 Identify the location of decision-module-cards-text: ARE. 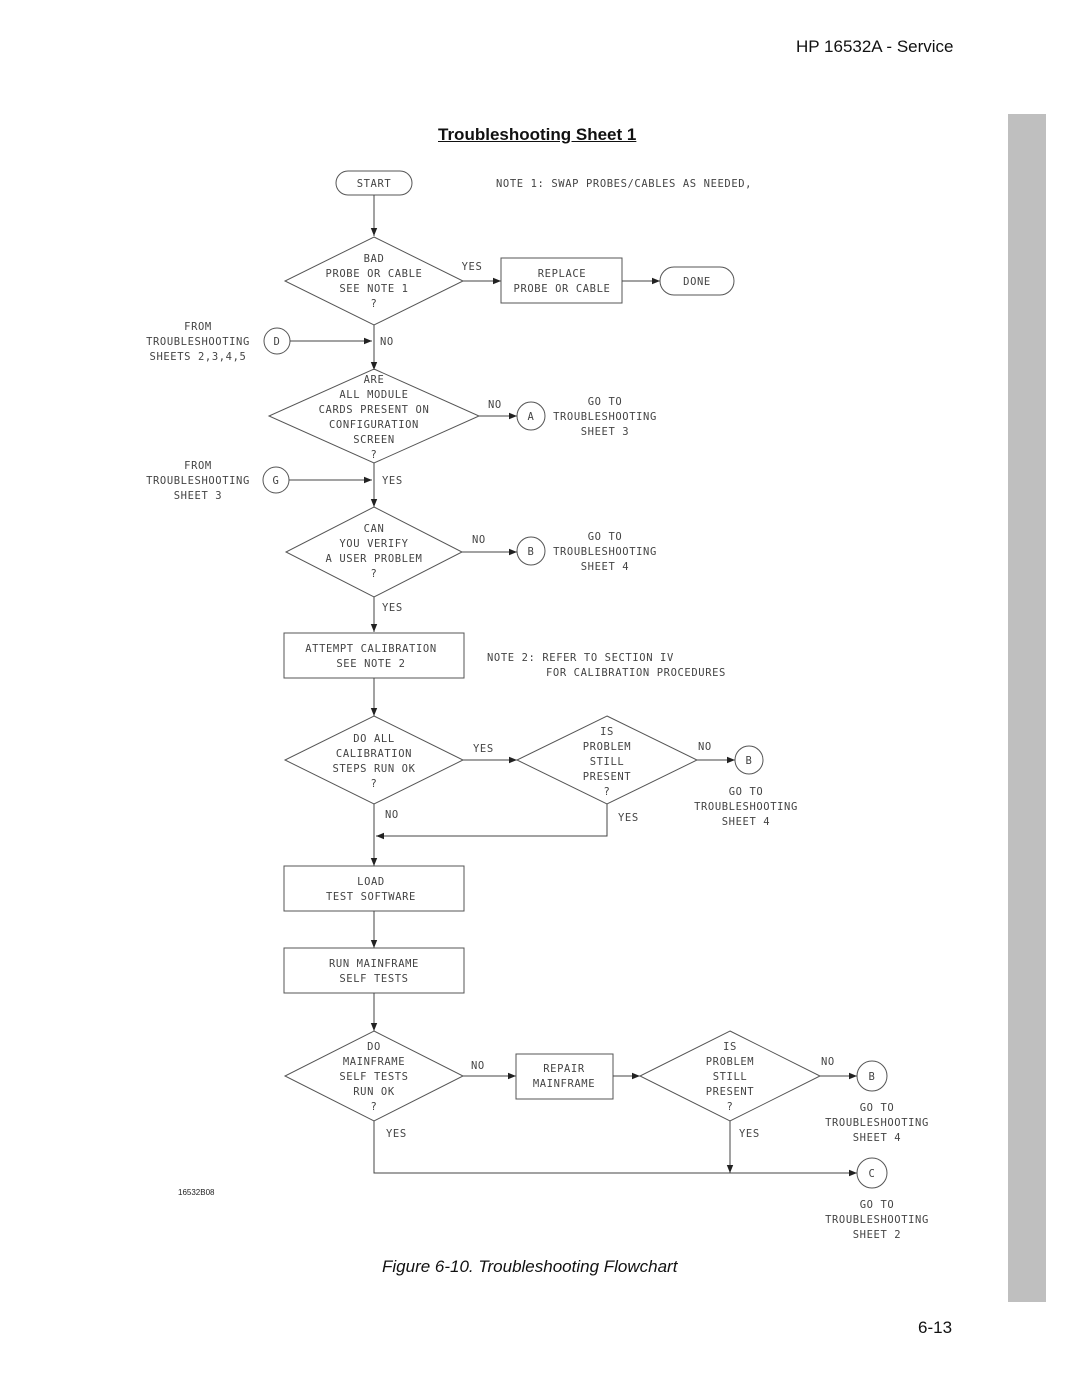
(374, 380).